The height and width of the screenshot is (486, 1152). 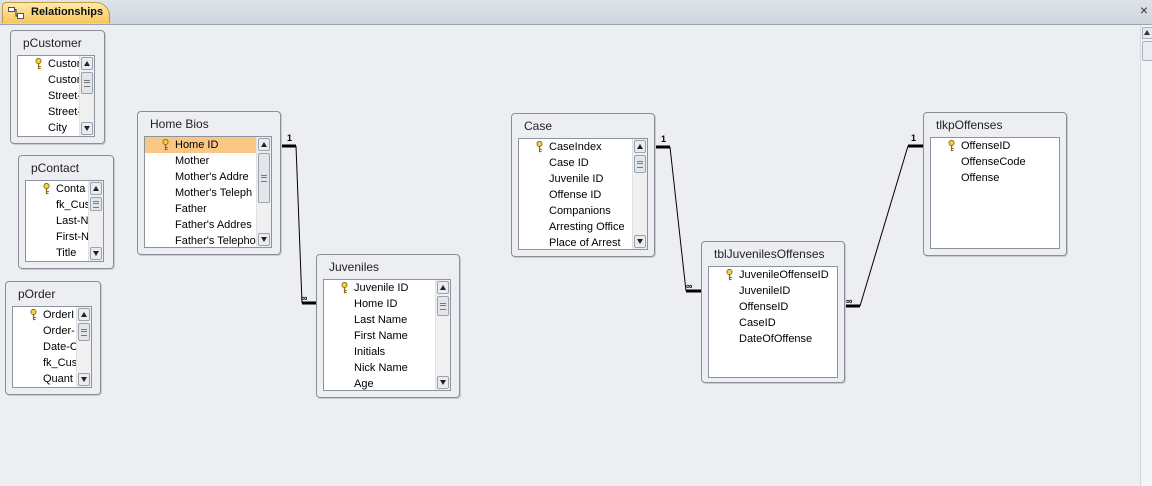 I want to click on canvas-vertical-scrollbar, so click(x=1146, y=255).